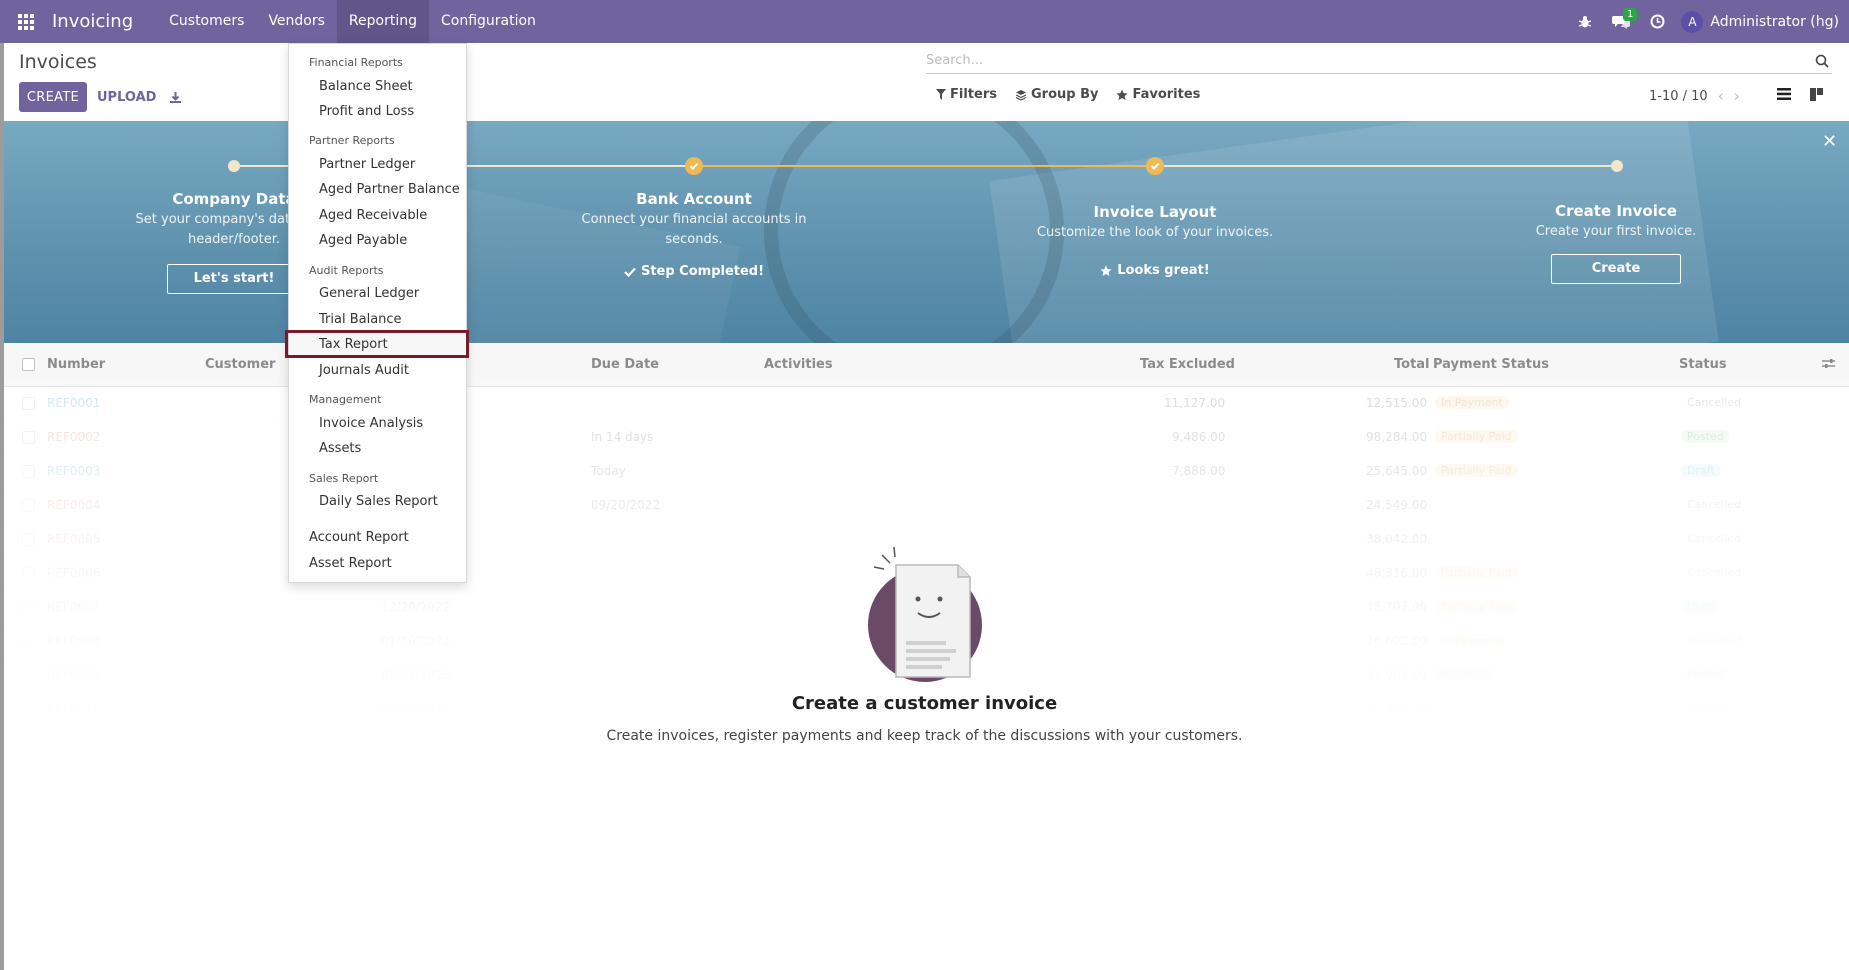 The height and width of the screenshot is (970, 1849). I want to click on avatar: A, so click(1692, 21).